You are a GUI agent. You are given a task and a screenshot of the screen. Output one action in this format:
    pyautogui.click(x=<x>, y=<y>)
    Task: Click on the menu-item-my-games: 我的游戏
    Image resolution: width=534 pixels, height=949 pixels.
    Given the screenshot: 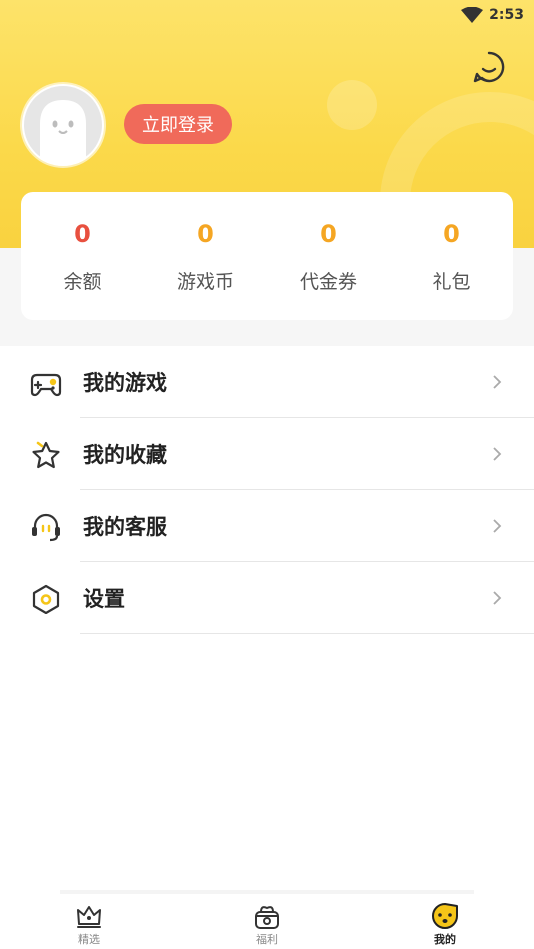 What is the action you would take?
    pyautogui.click(x=267, y=382)
    